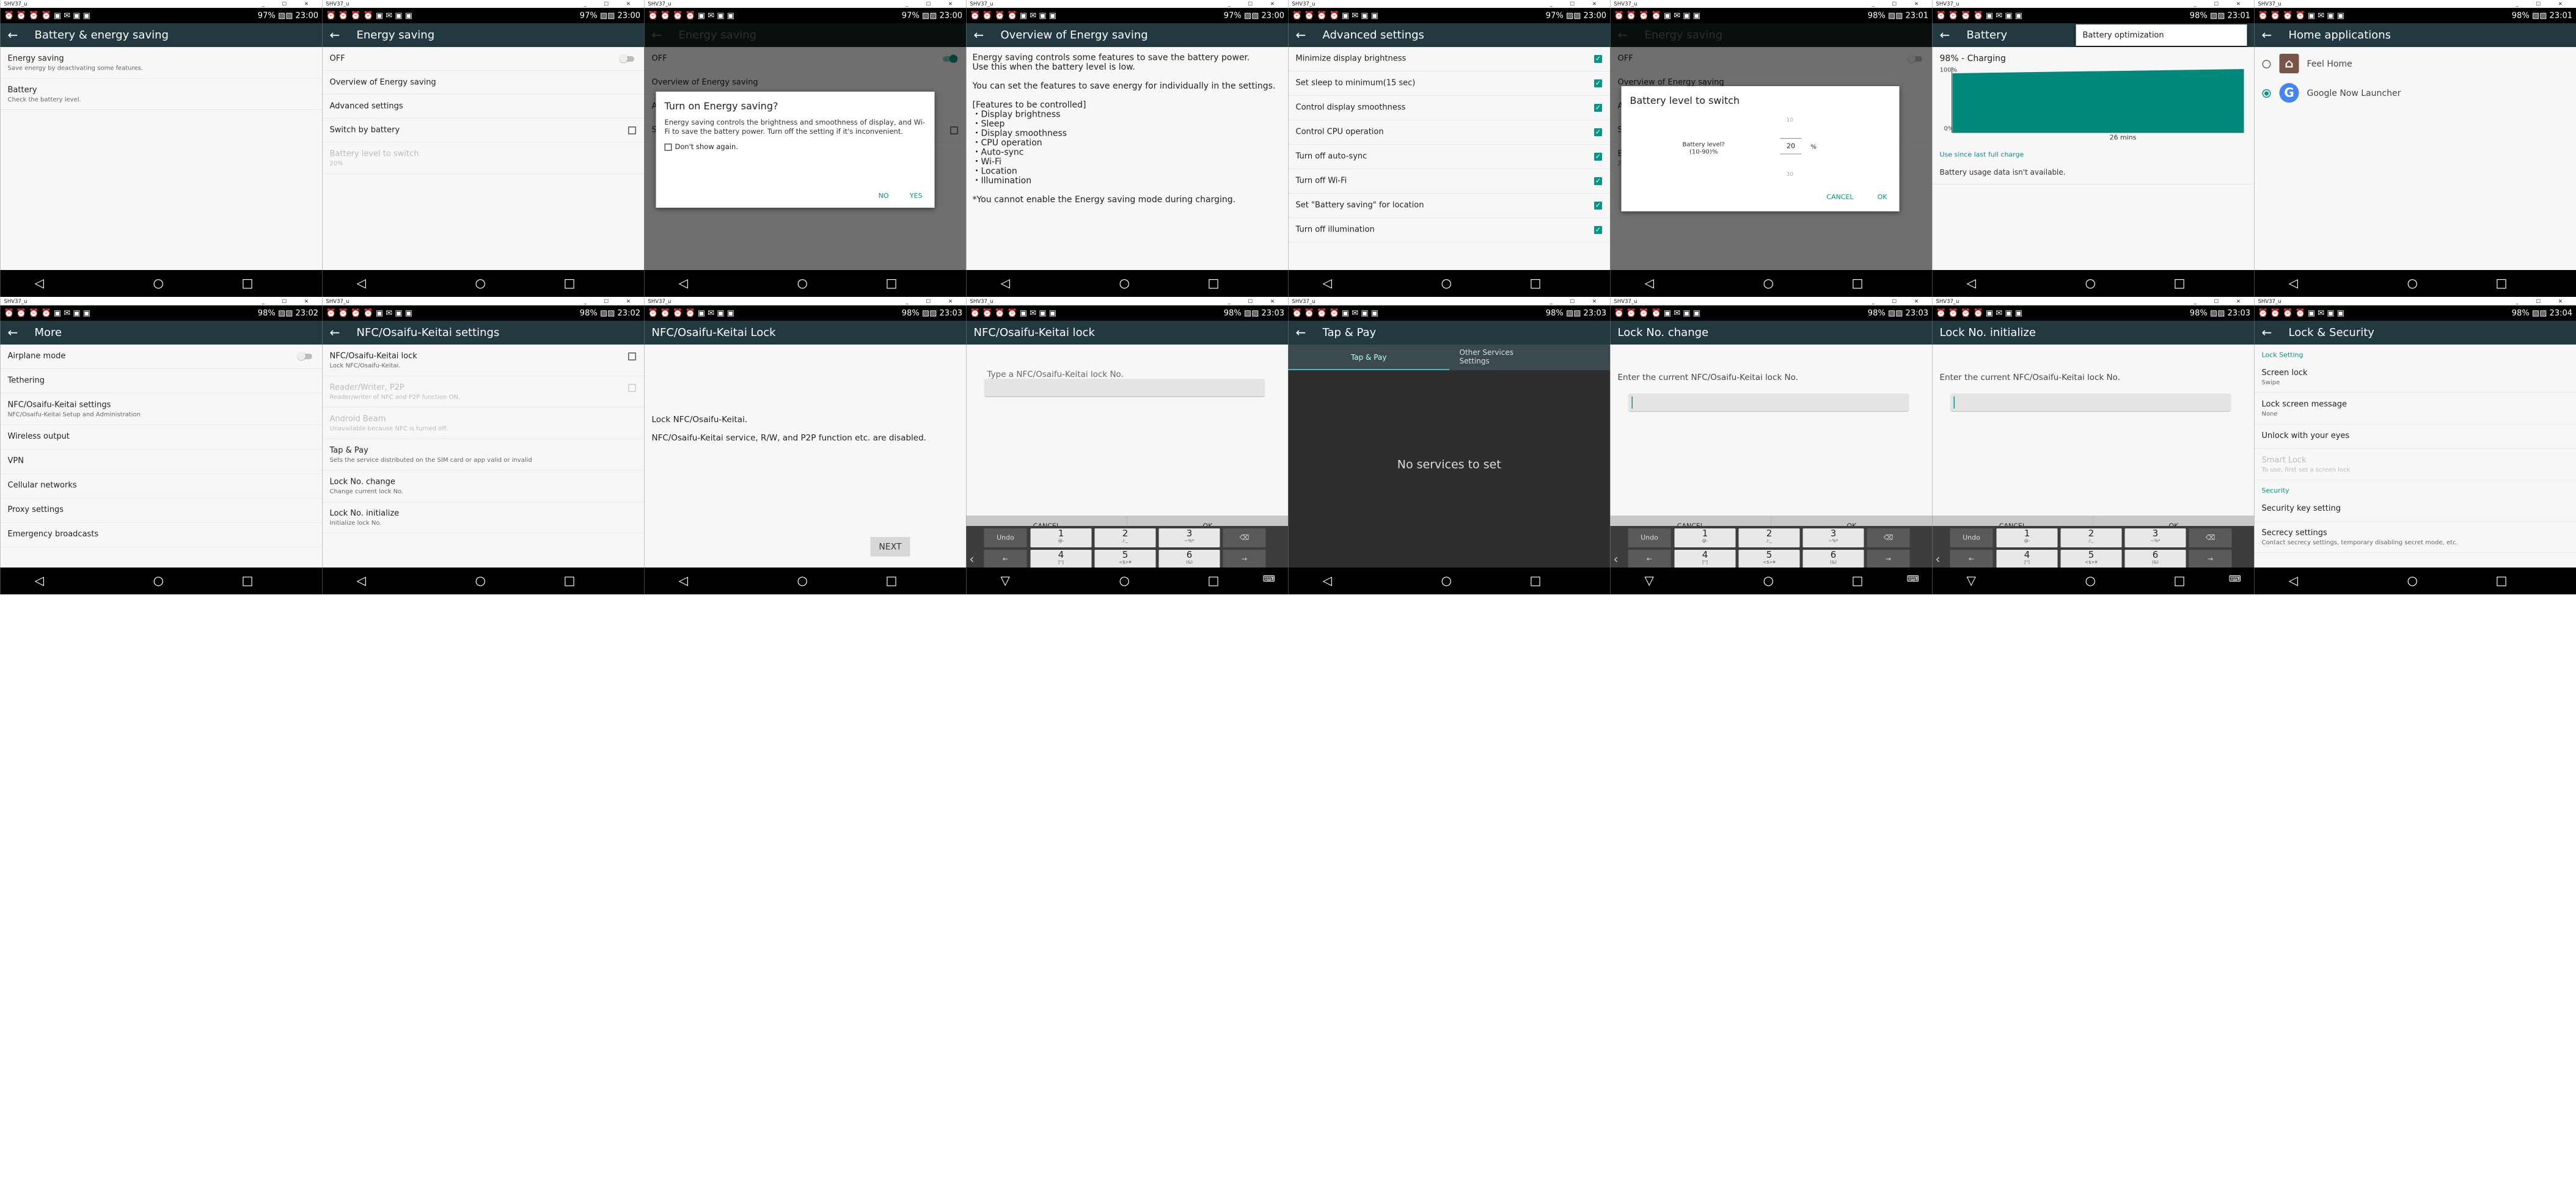 This screenshot has width=2576, height=1190. I want to click on list-item: Lock No. initialize Initialize lock No., so click(483, 517).